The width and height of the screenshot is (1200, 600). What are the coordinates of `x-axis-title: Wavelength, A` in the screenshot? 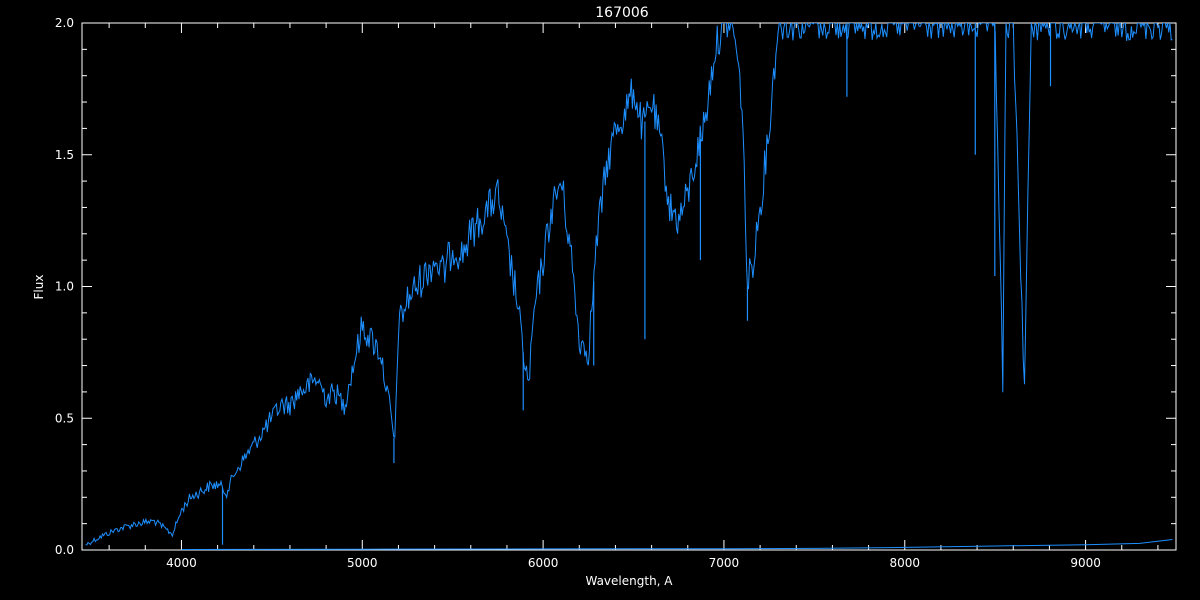 It's located at (629, 581).